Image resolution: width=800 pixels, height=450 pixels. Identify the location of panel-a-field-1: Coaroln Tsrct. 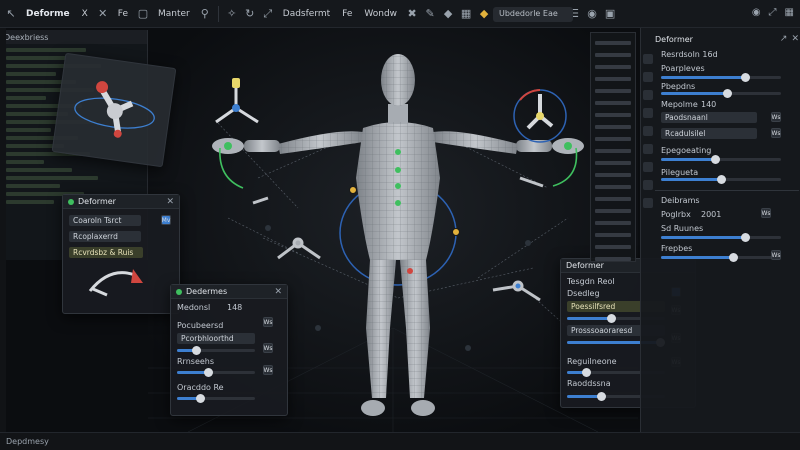
(105, 220).